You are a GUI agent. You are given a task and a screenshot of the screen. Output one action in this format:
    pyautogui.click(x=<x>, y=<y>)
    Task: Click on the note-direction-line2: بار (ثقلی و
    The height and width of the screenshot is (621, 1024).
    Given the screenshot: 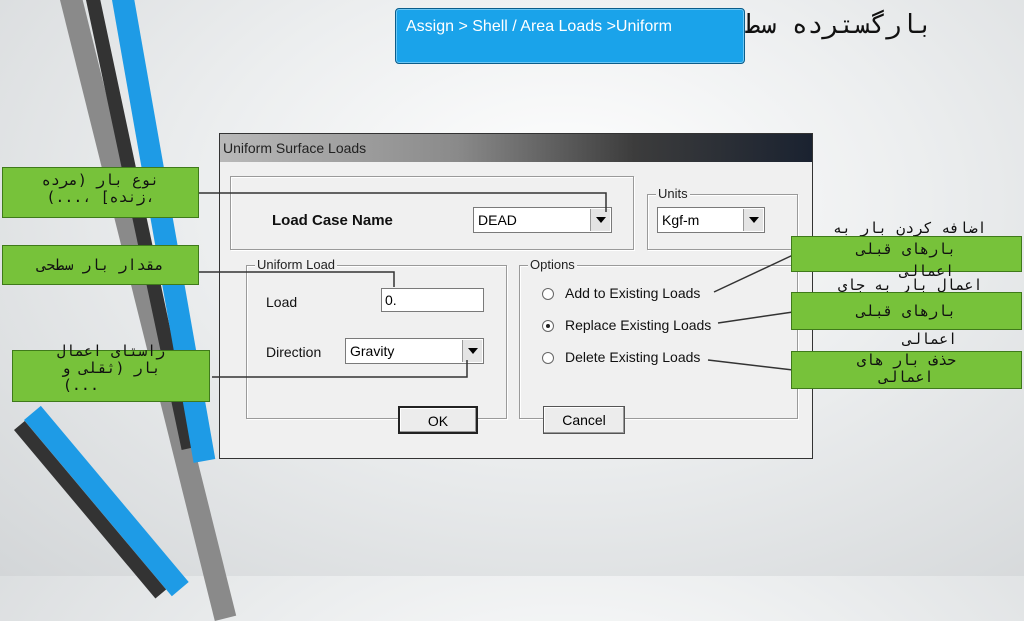 What is the action you would take?
    pyautogui.click(x=111, y=368)
    